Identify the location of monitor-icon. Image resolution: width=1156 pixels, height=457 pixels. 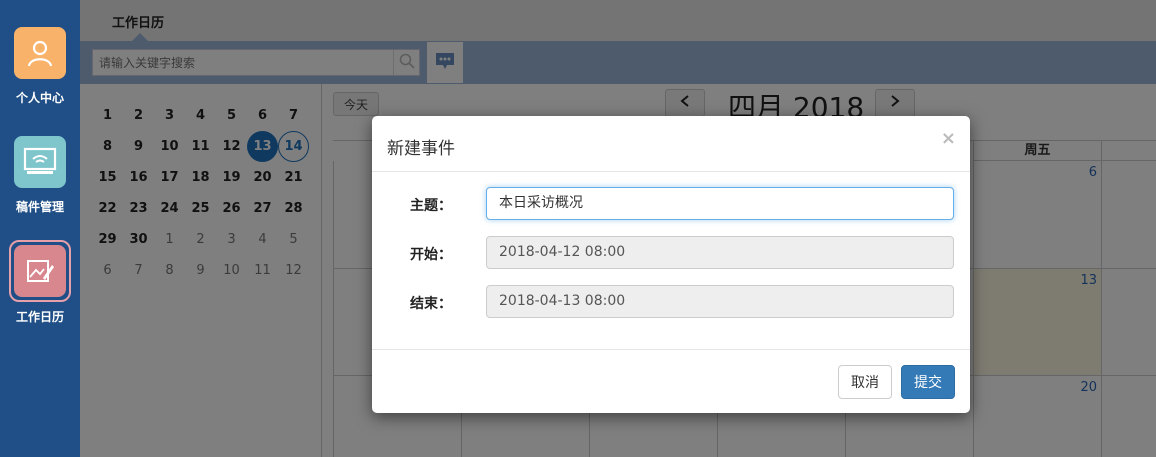
(40, 162).